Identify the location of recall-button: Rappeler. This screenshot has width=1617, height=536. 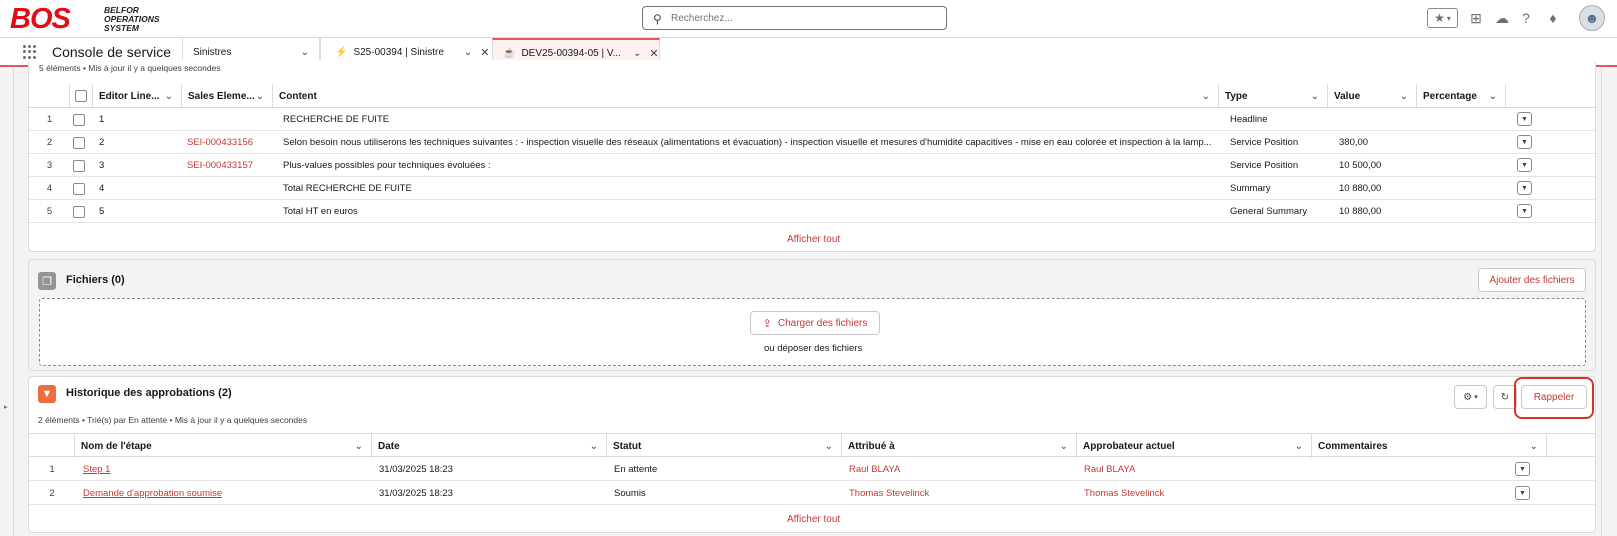
(1554, 397).